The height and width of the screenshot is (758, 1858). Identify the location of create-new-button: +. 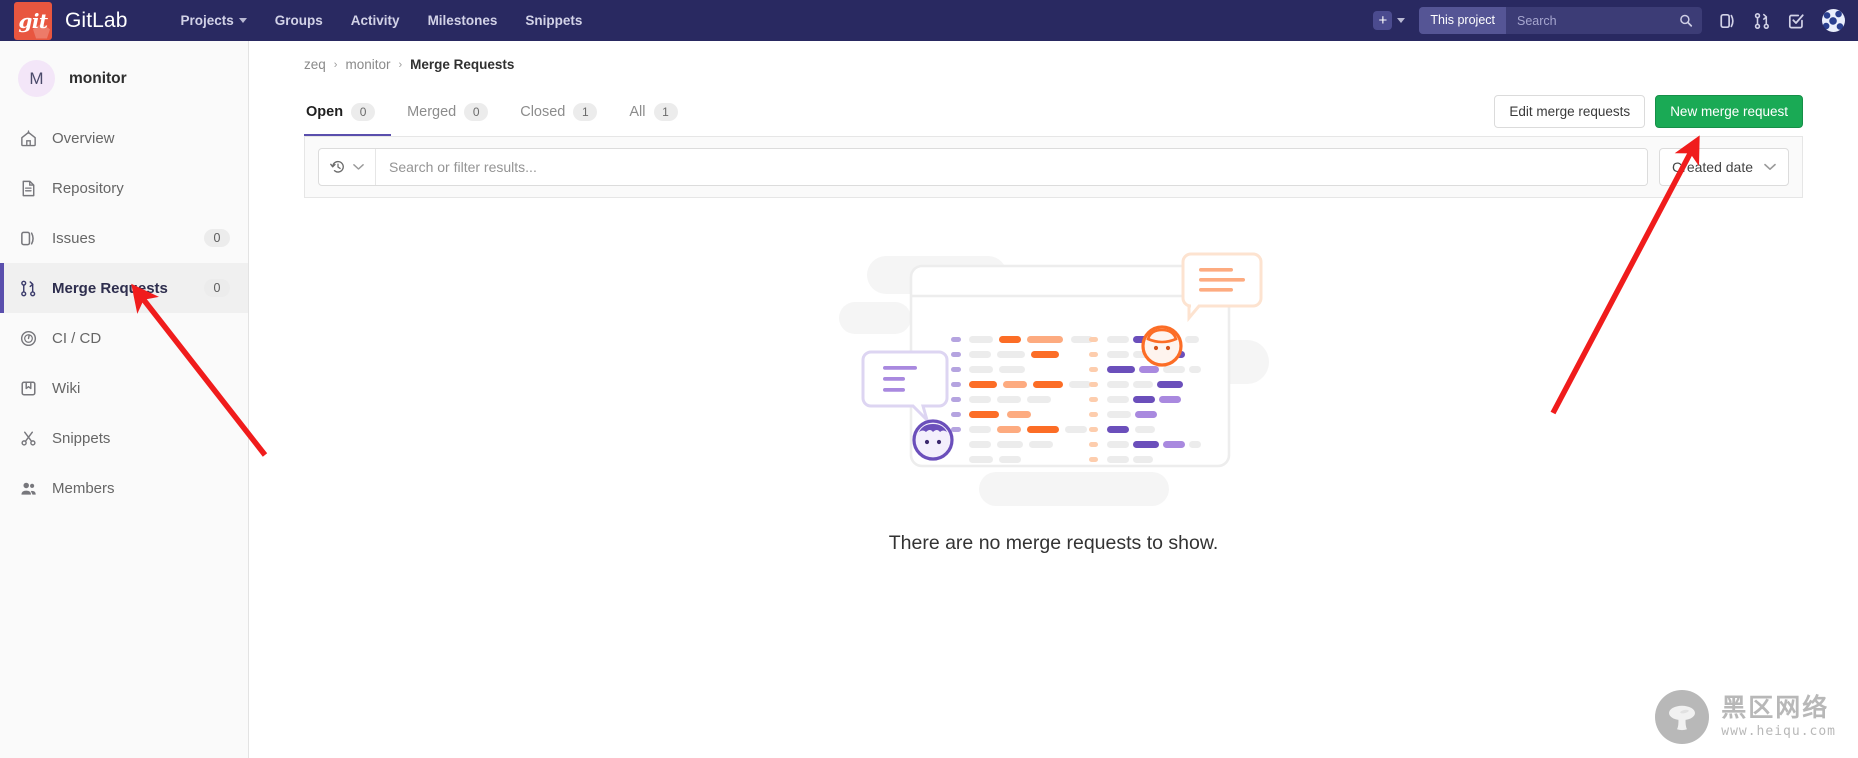
(1389, 20).